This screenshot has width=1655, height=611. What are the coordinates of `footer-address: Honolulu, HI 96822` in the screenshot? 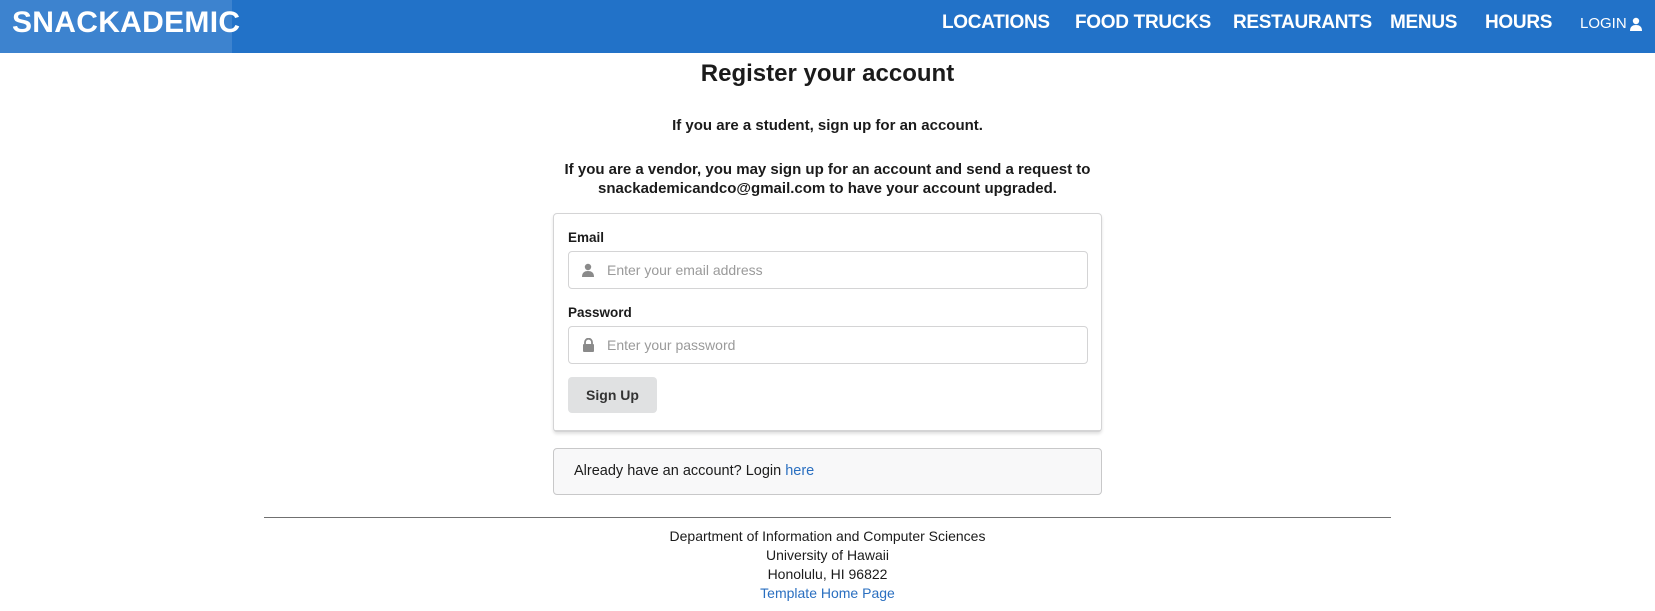 It's located at (827, 574).